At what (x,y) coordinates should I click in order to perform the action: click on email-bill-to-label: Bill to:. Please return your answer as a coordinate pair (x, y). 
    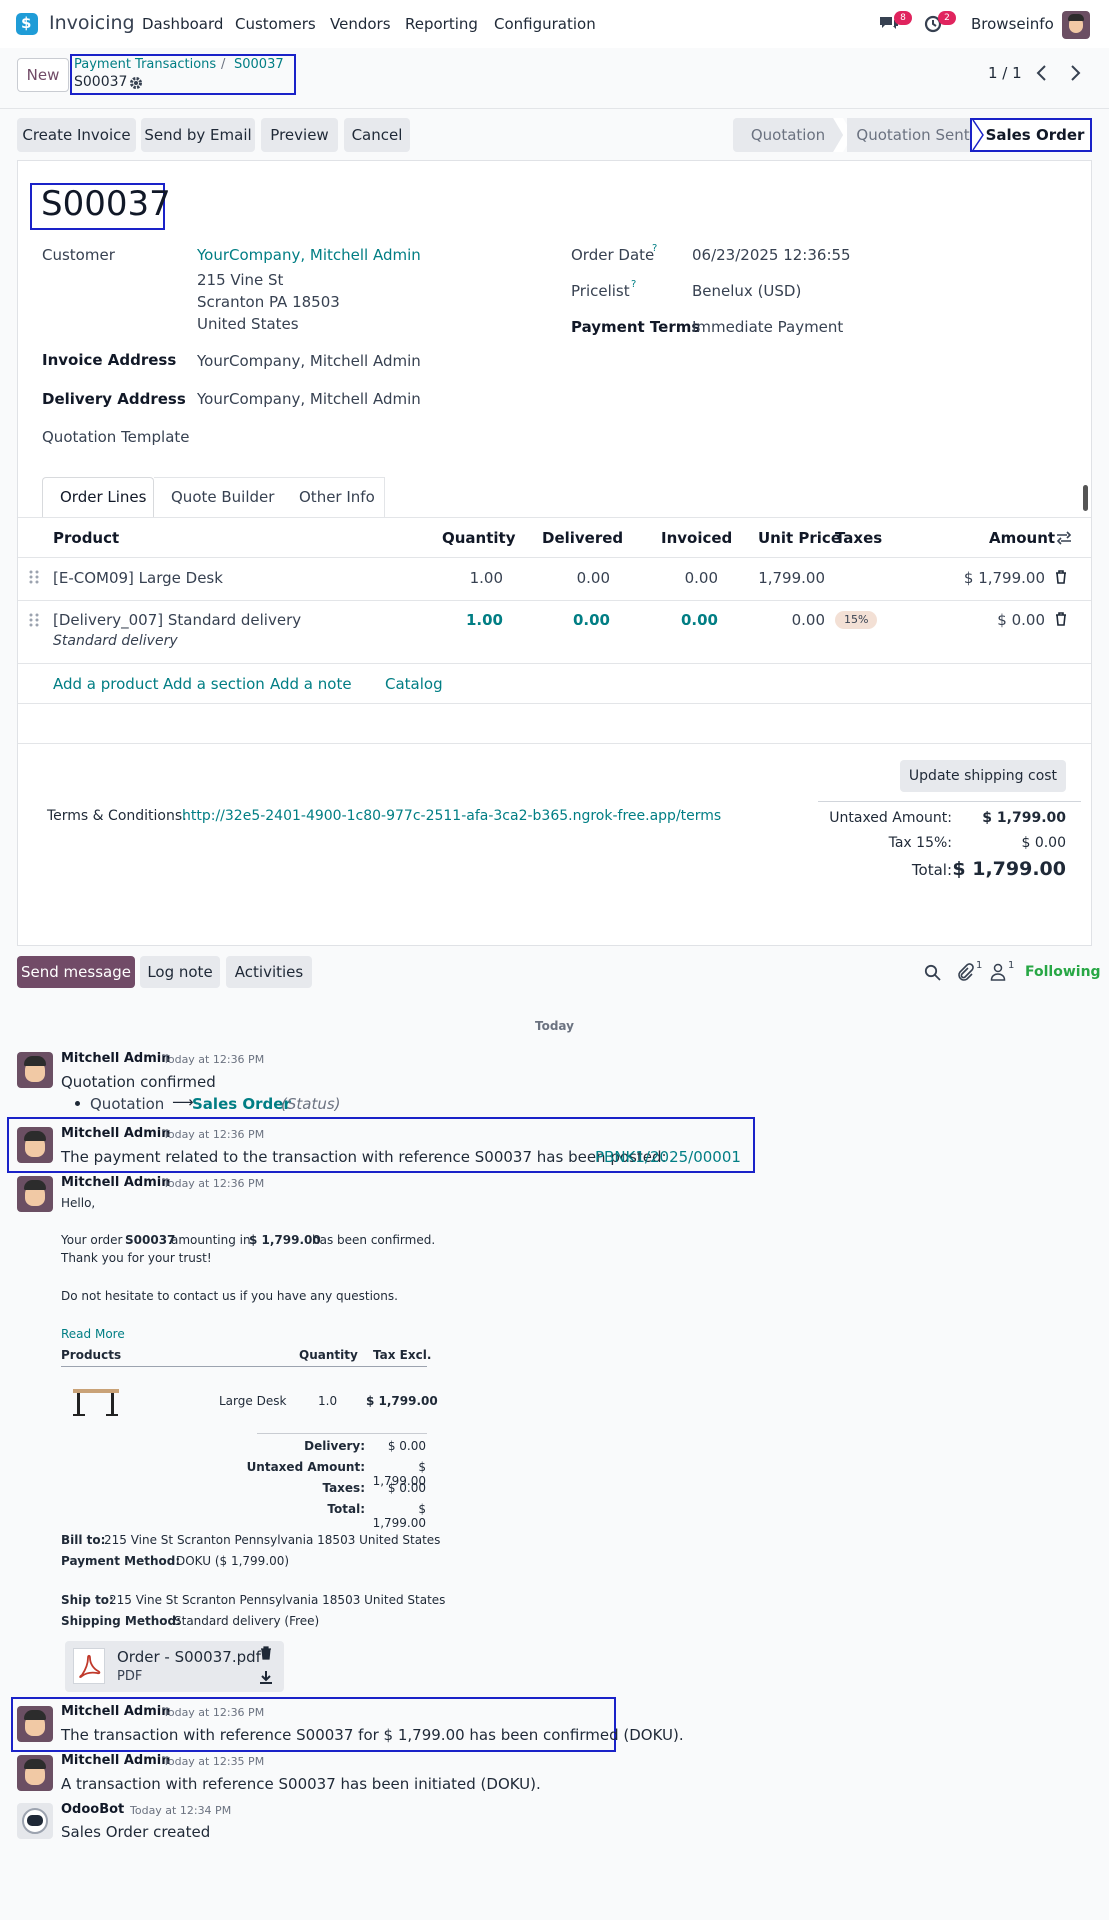
    Looking at the image, I should click on (83, 1540).